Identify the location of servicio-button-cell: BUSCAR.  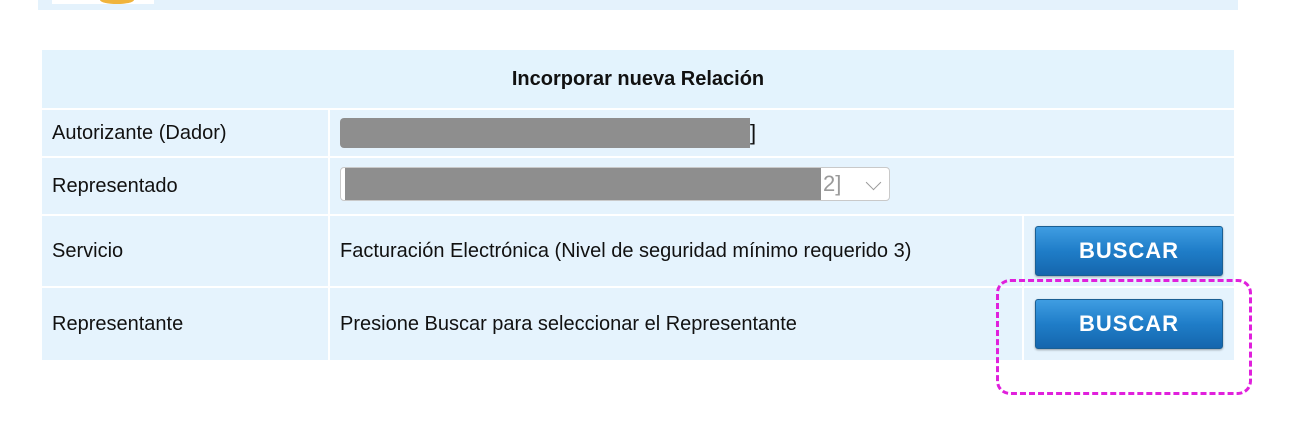
(1129, 251).